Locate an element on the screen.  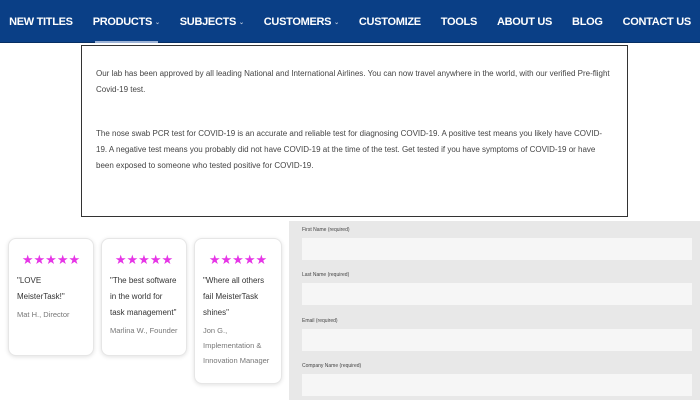
nav-label: ABOUT US is located at coordinates (525, 21).